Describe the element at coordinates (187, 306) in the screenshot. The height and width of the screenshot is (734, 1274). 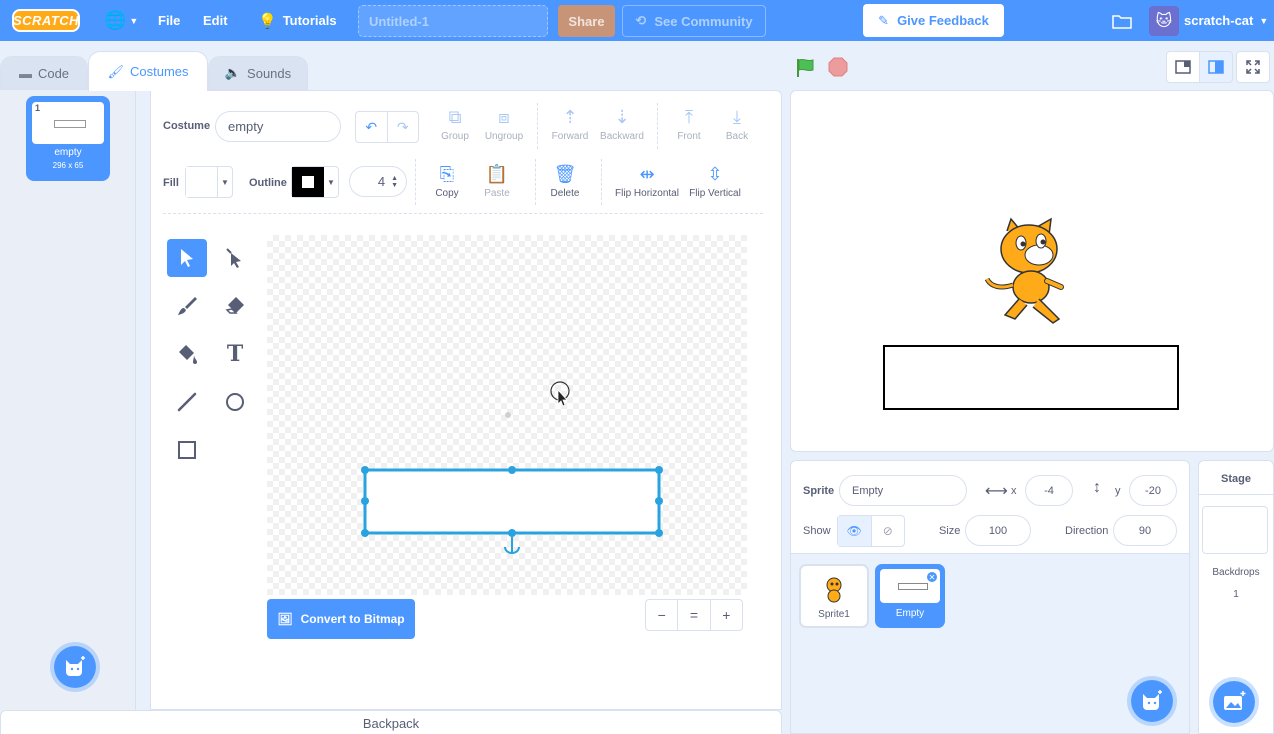
I see `brush-tool` at that location.